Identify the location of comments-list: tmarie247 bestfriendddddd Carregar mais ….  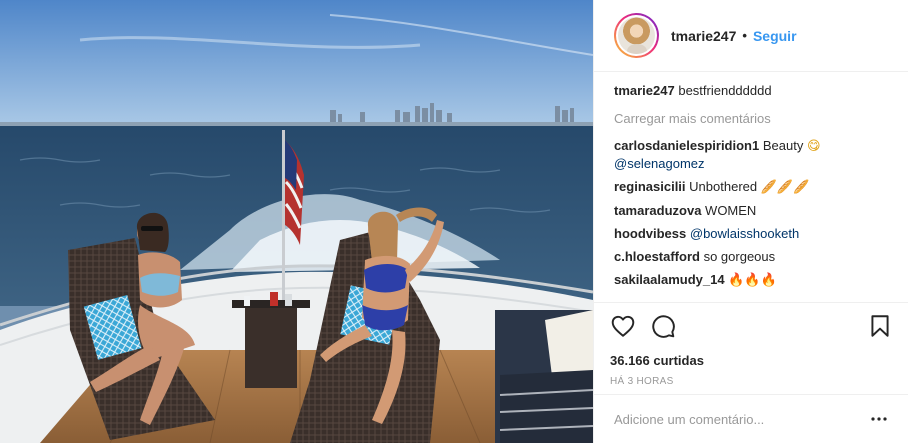
(754, 188).